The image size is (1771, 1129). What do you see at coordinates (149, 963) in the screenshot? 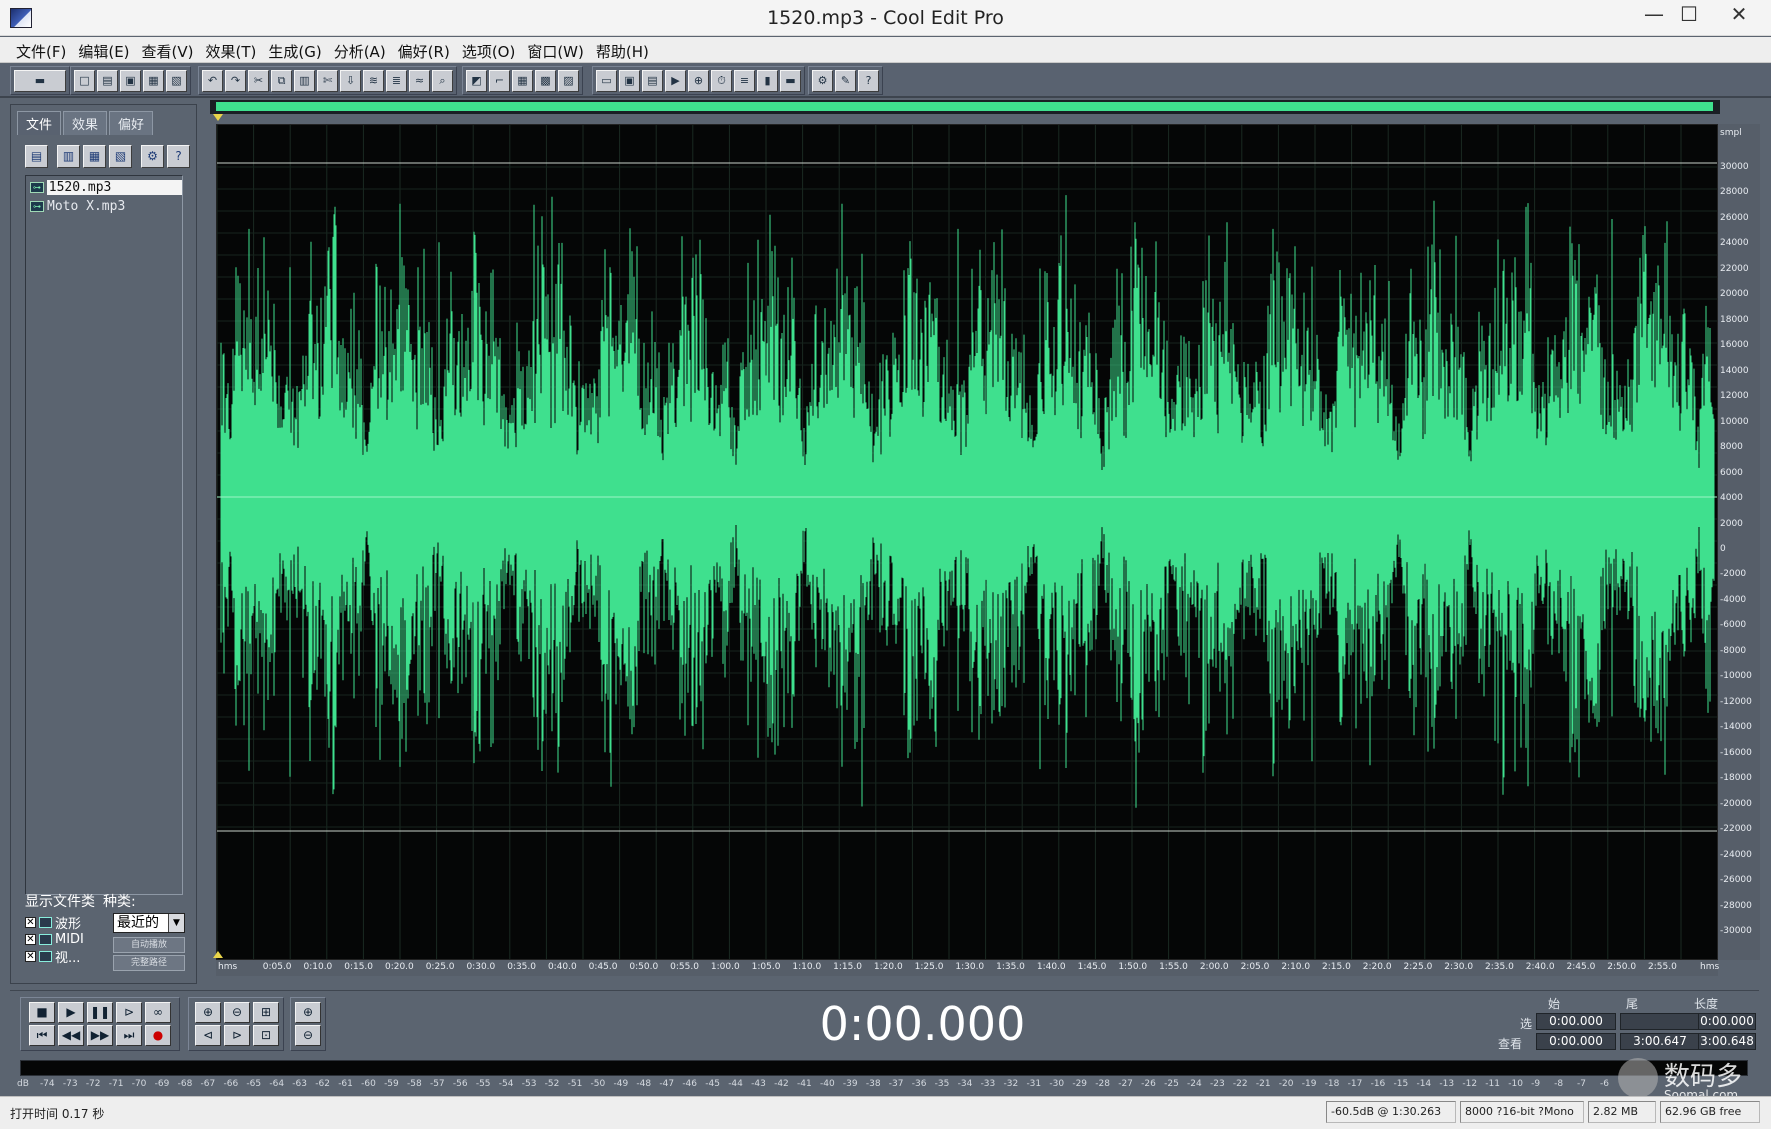
I see `full-path-button: 完整路径` at bounding box center [149, 963].